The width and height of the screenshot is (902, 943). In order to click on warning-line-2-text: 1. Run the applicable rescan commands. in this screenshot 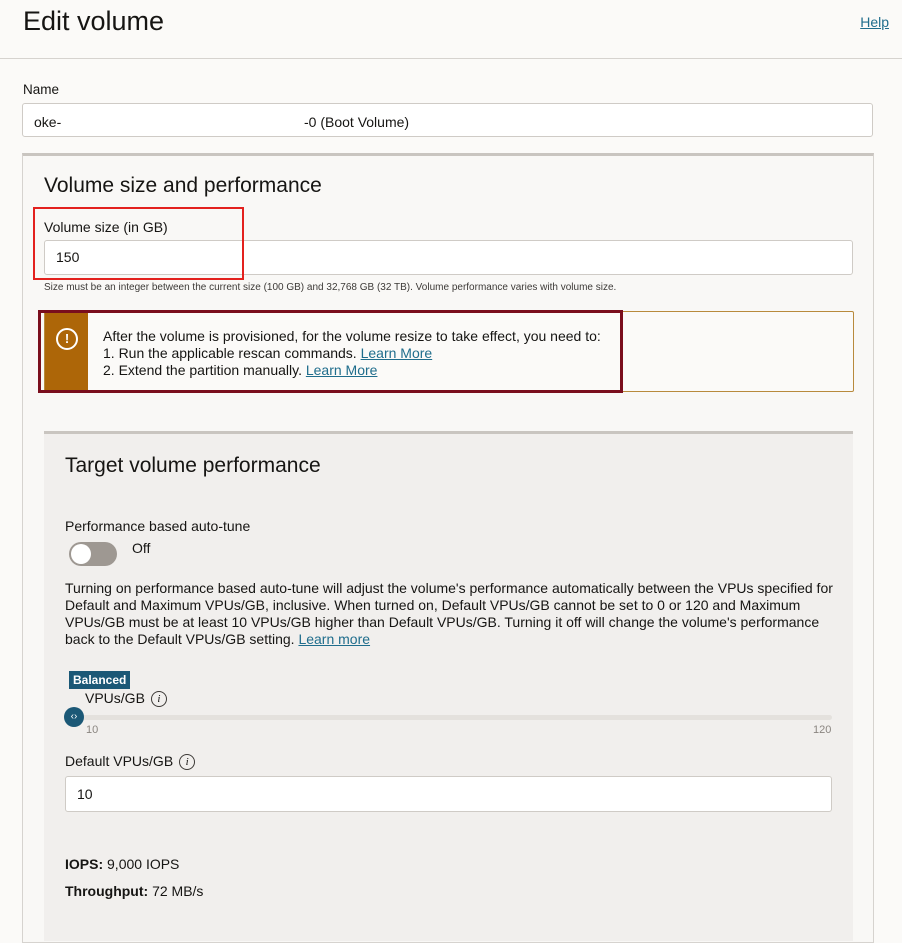, I will do `click(230, 353)`.